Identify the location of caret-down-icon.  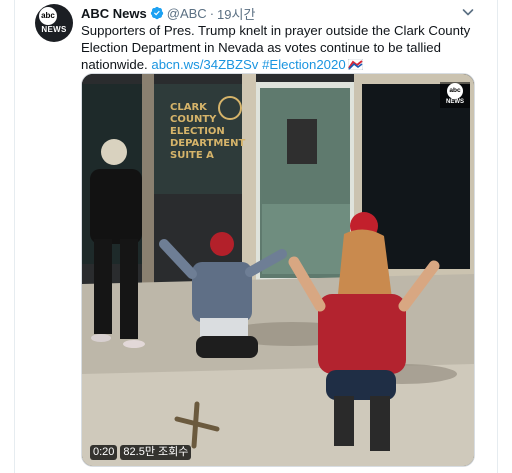
(468, 12).